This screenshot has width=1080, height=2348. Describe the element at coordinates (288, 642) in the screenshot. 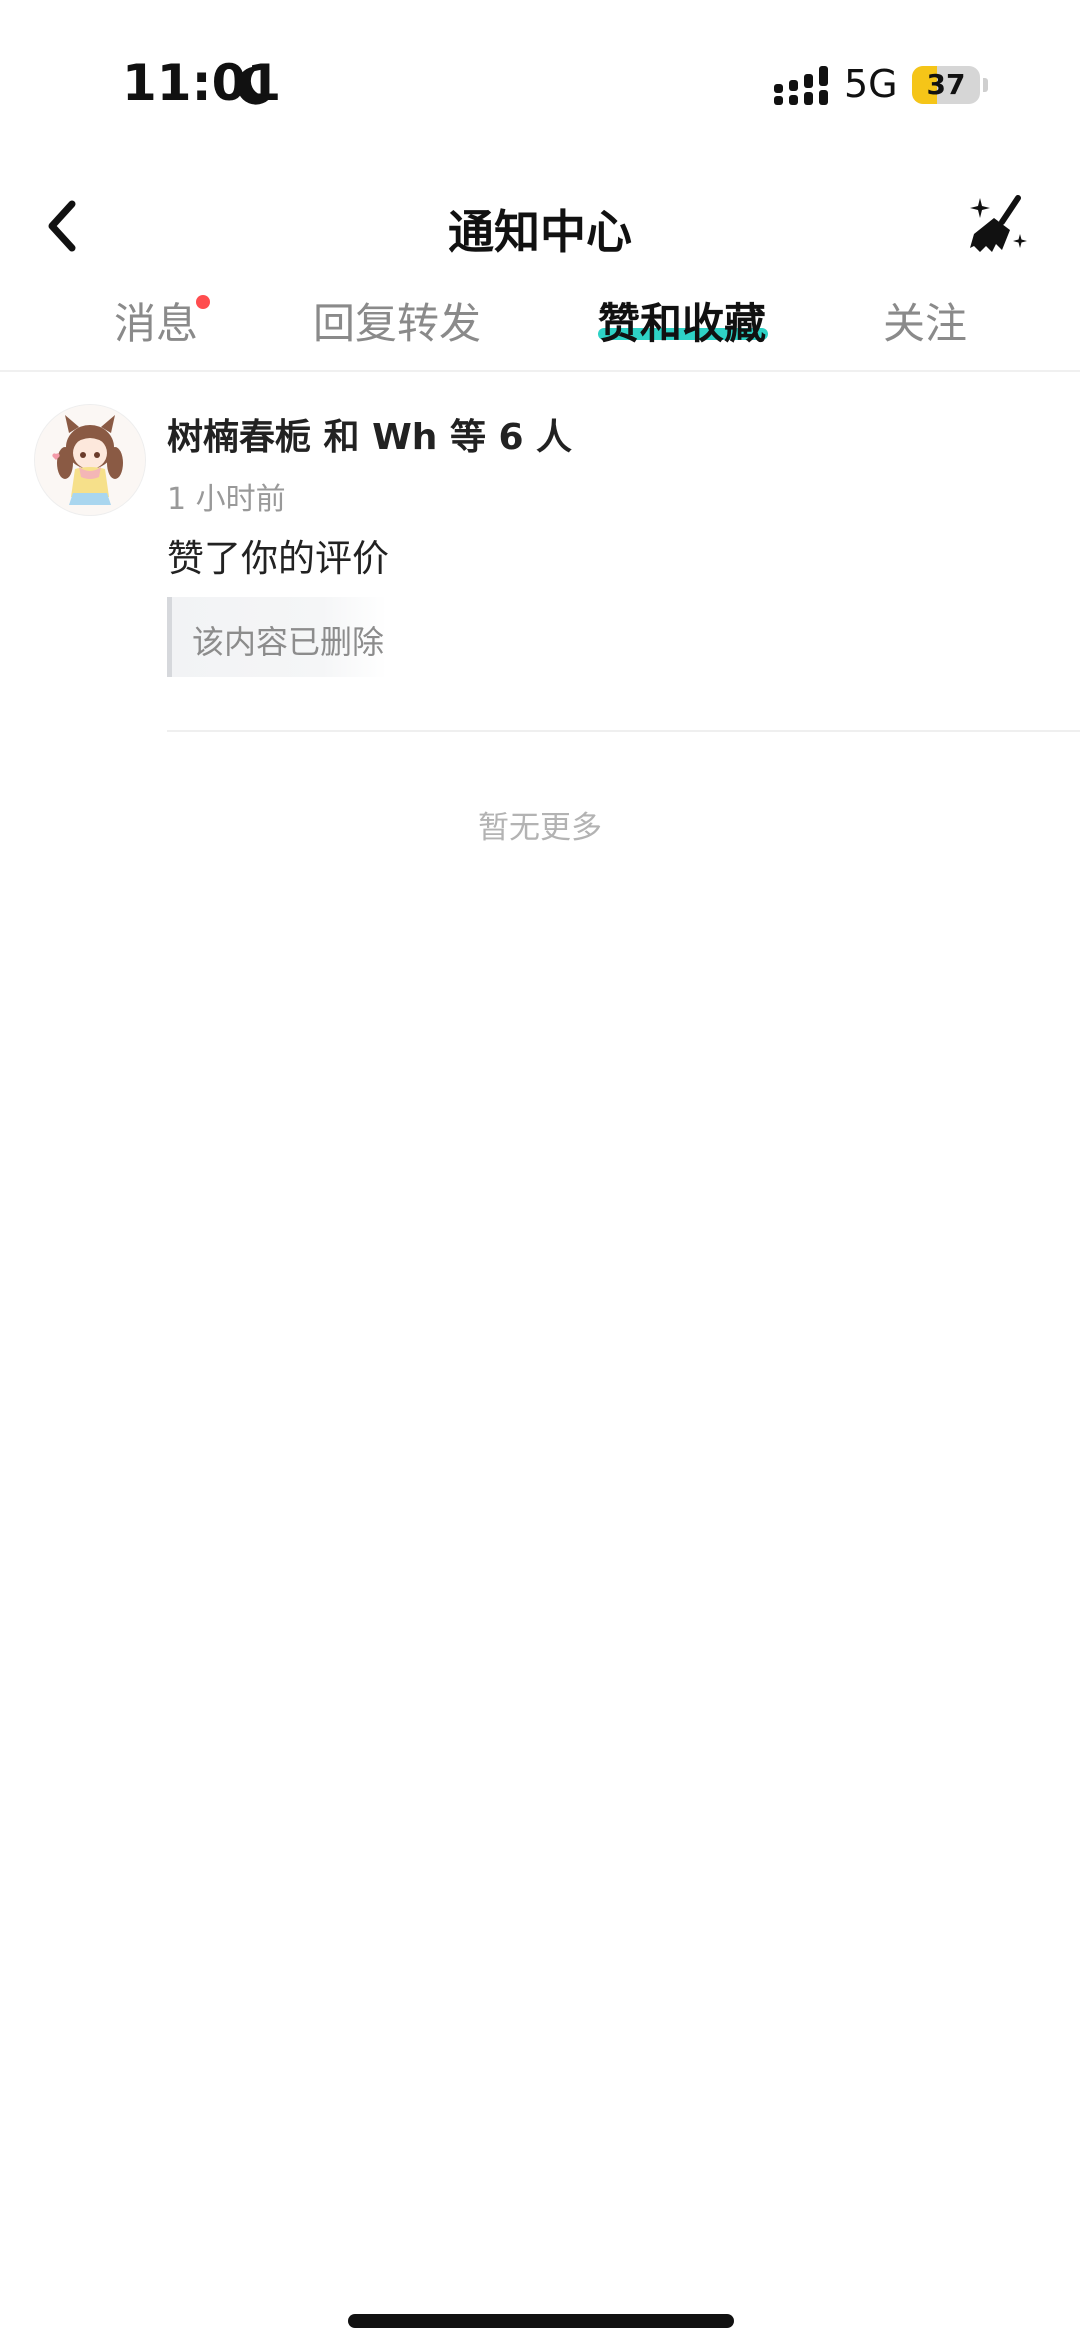

I see `quoted-content-text: 该内容已删除` at that location.